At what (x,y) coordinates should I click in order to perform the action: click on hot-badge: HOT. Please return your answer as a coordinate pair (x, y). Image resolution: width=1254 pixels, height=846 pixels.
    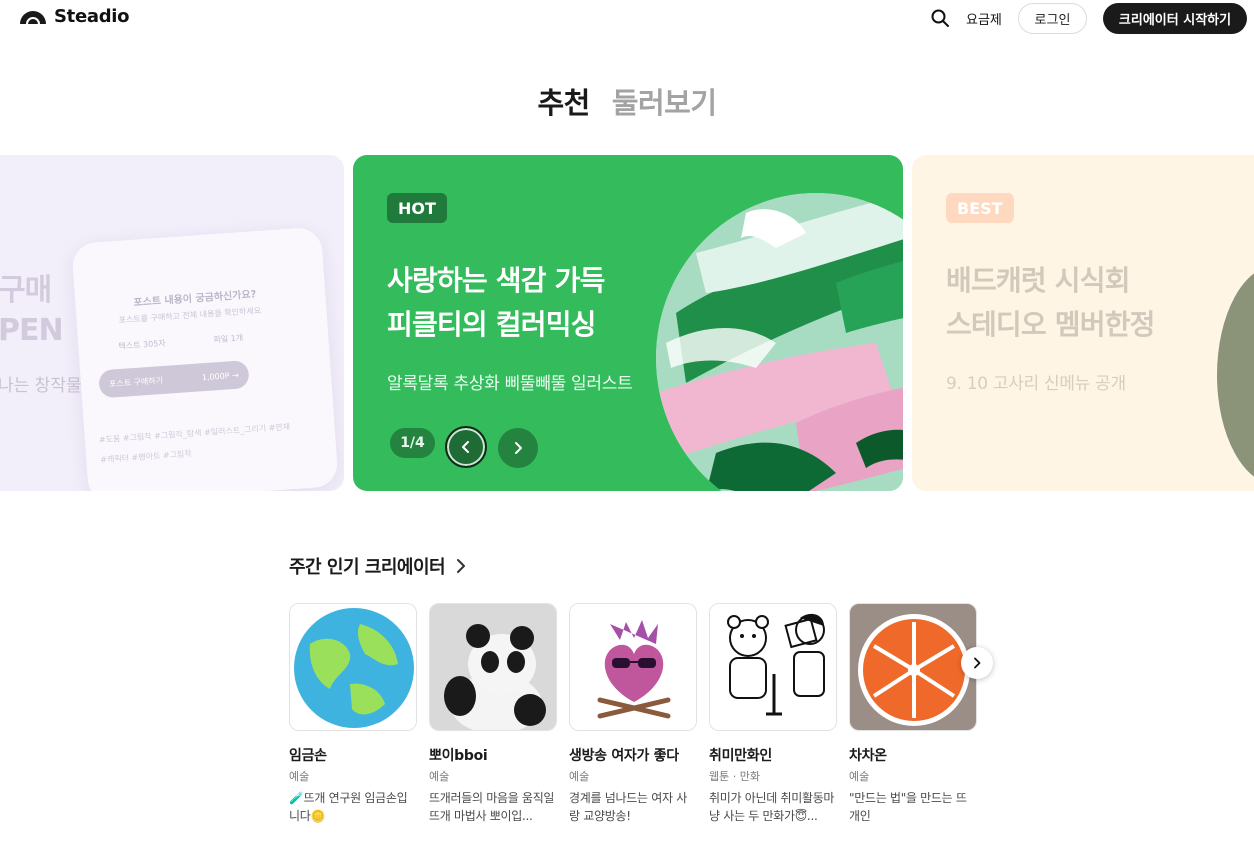
    Looking at the image, I should click on (417, 208).